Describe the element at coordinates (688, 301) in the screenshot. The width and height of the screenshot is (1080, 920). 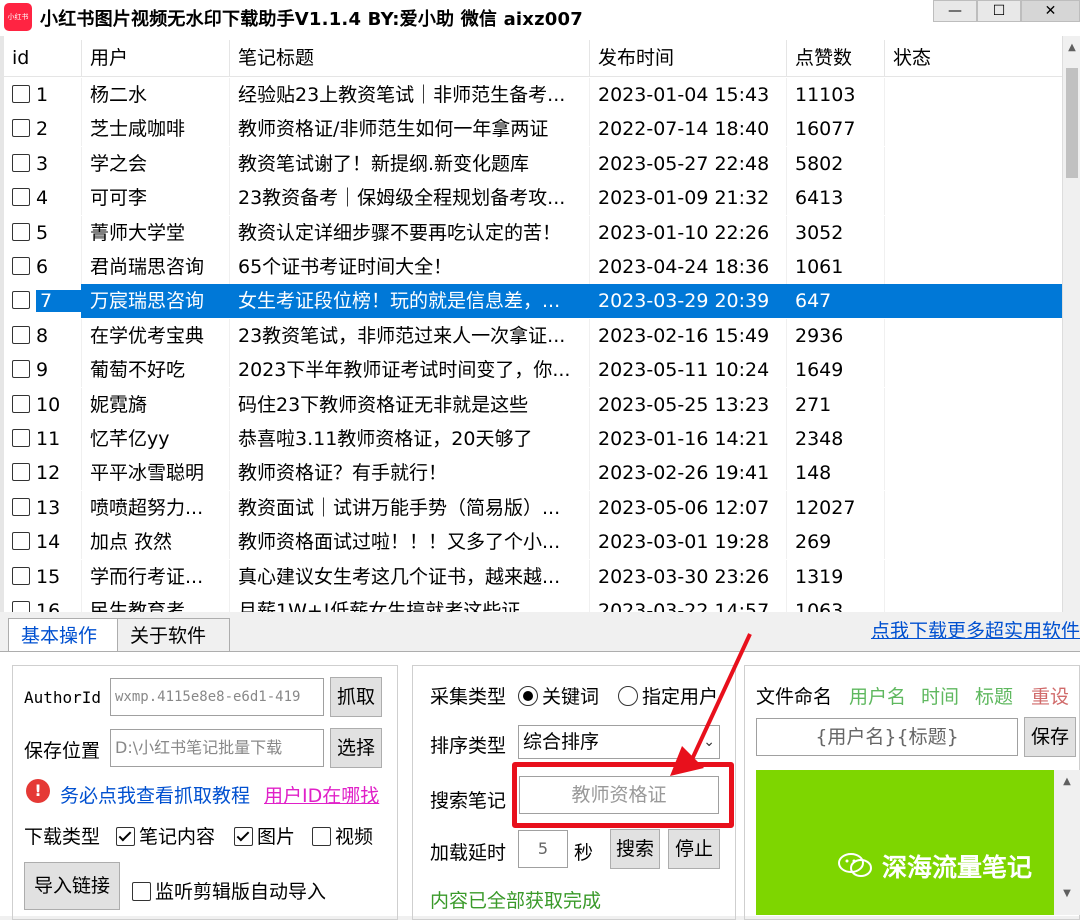
I see `cell-time: 2023-03-29 20:39` at that location.